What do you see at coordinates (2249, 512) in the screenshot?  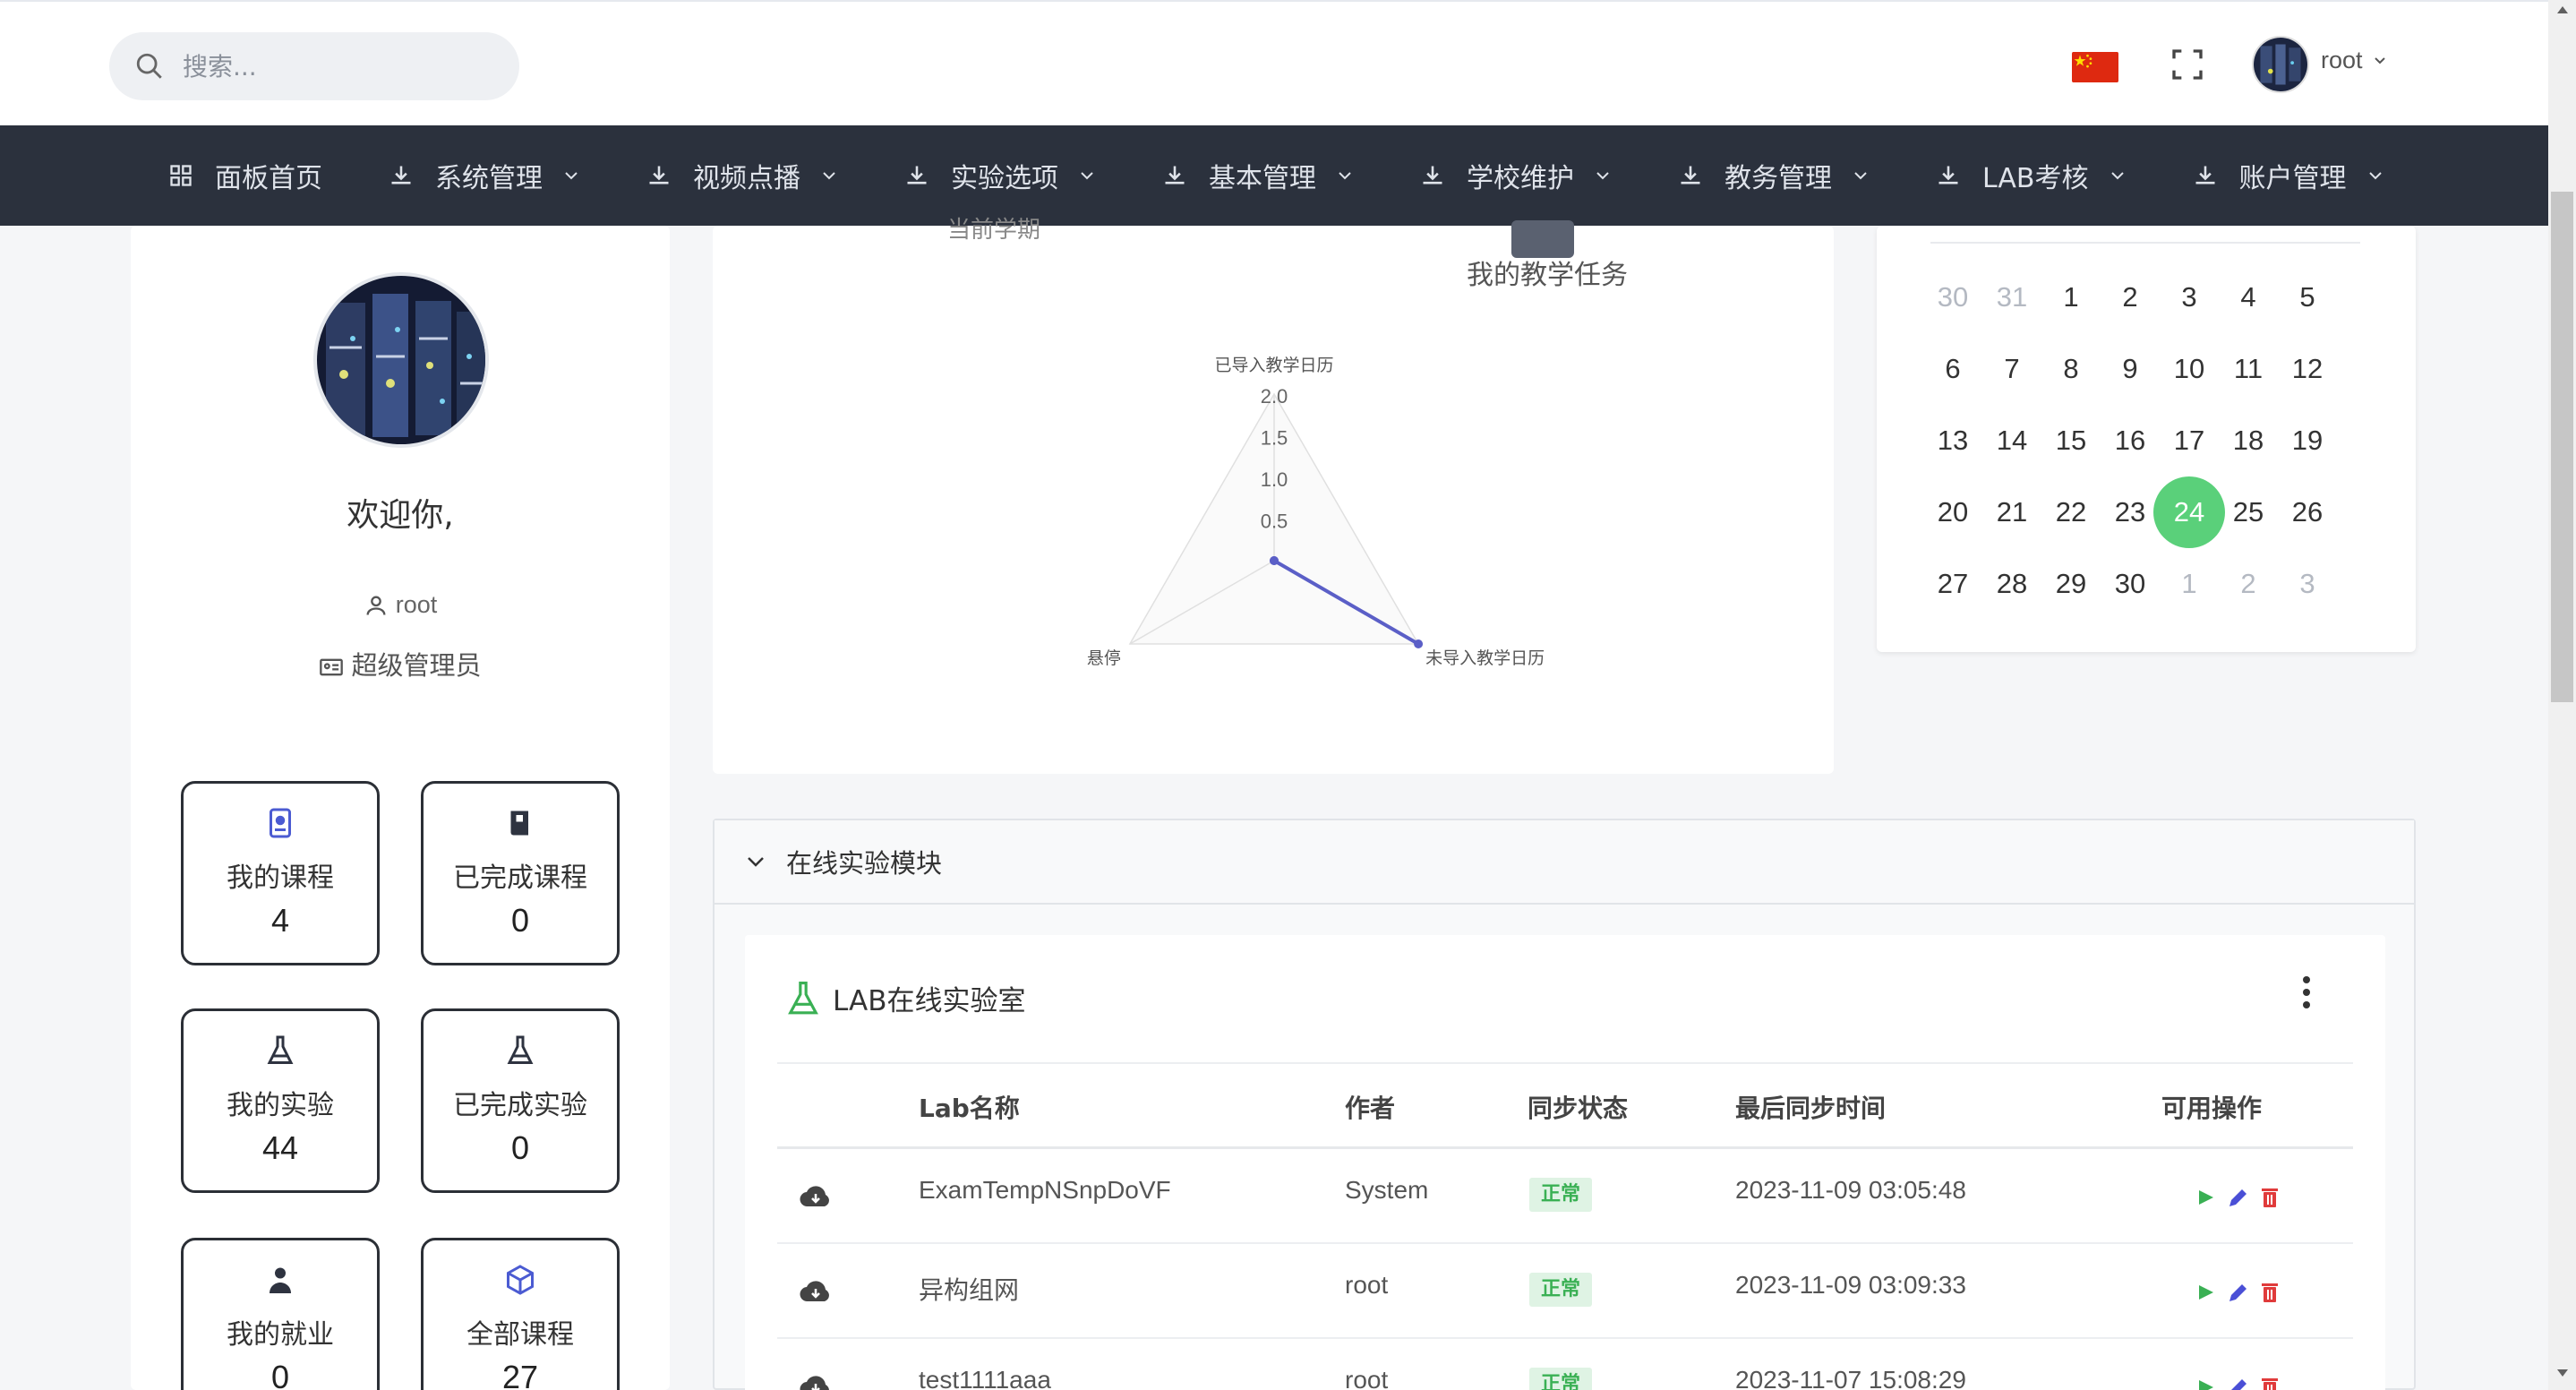 I see `calendar-day: 25` at bounding box center [2249, 512].